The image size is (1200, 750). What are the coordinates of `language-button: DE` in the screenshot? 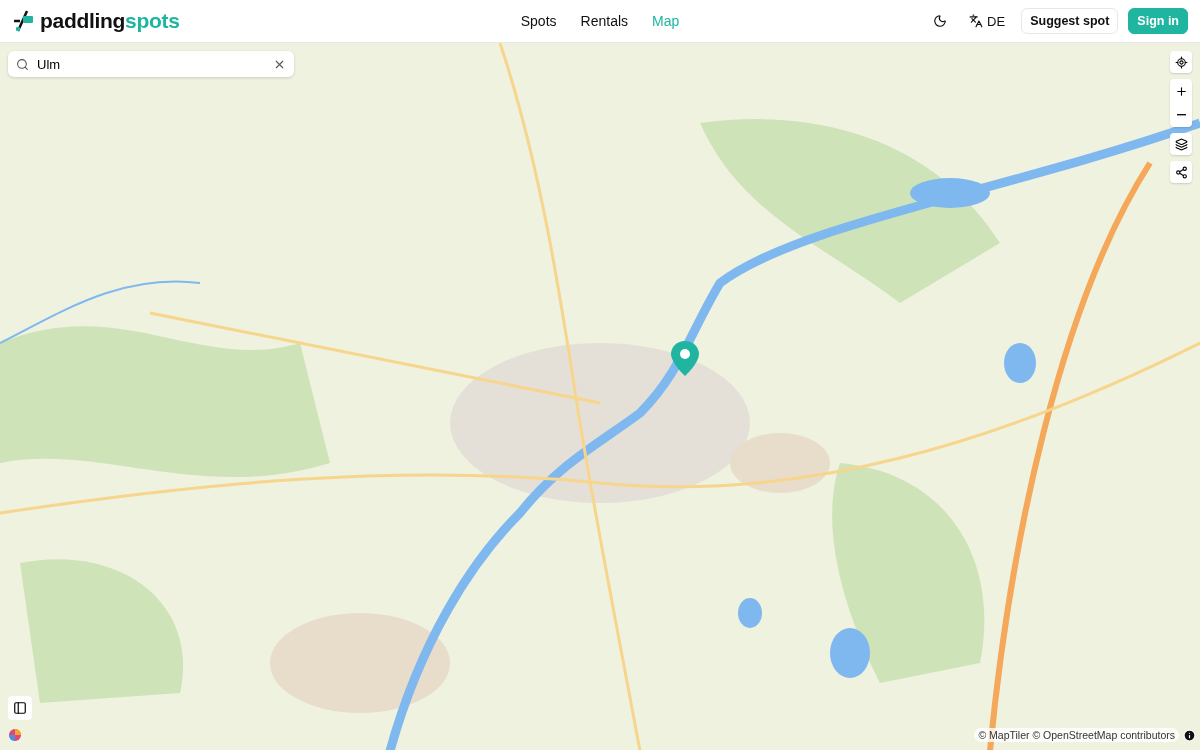 It's located at (987, 21).